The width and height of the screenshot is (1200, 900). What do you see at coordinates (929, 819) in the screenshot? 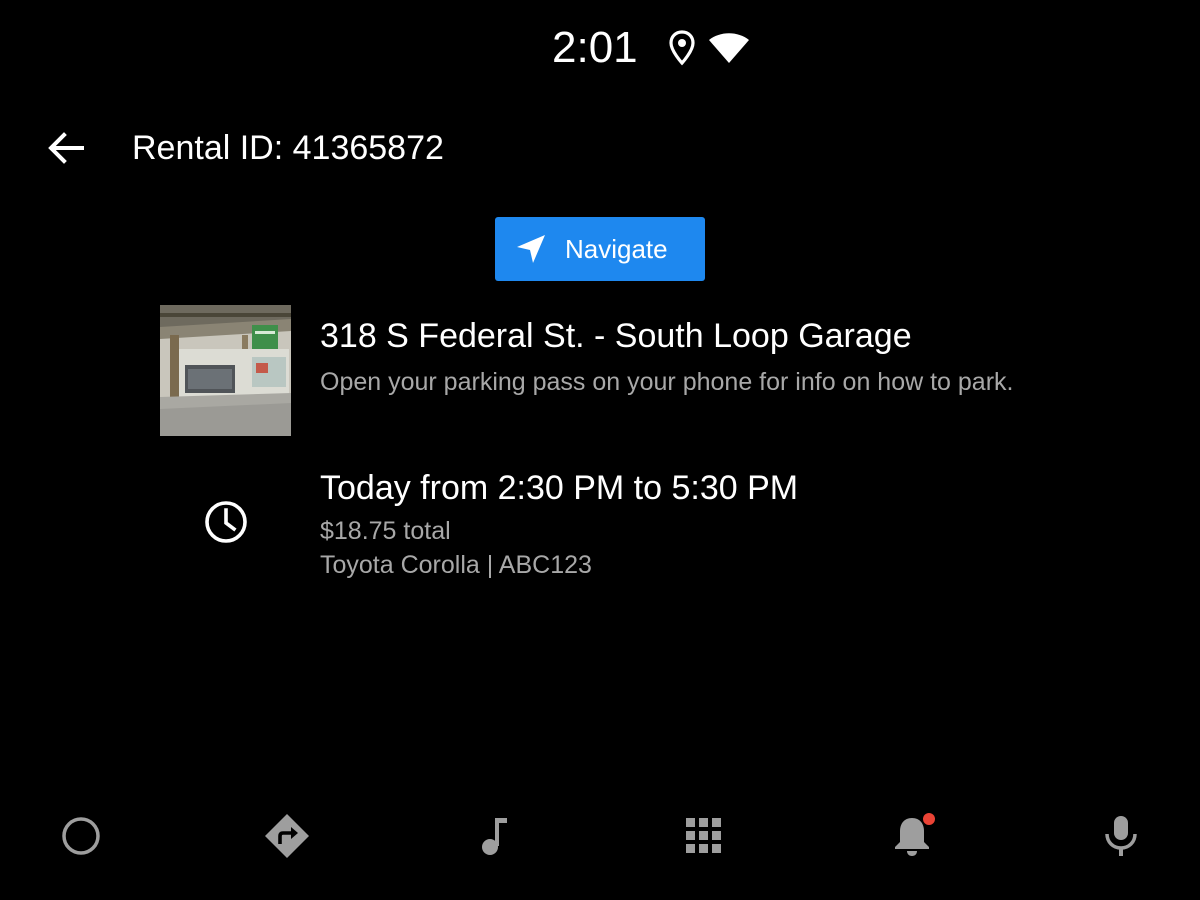
I see `notification-badge` at bounding box center [929, 819].